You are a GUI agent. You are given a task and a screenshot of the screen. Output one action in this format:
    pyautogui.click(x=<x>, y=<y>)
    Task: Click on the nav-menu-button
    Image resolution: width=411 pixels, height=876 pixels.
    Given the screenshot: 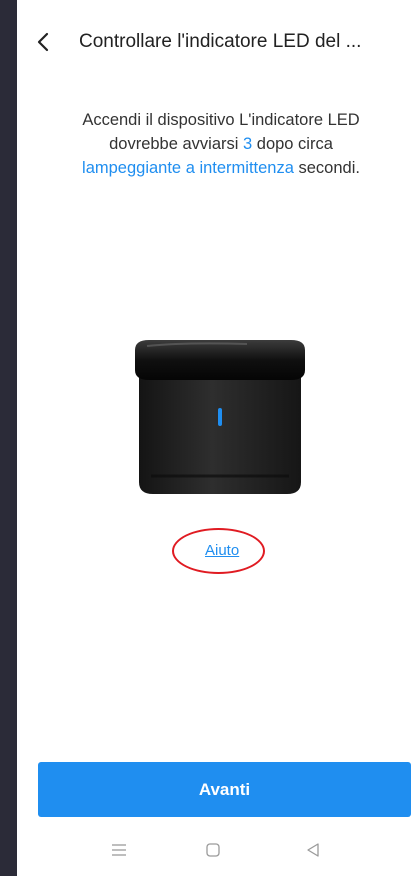 What is the action you would take?
    pyautogui.click(x=119, y=850)
    